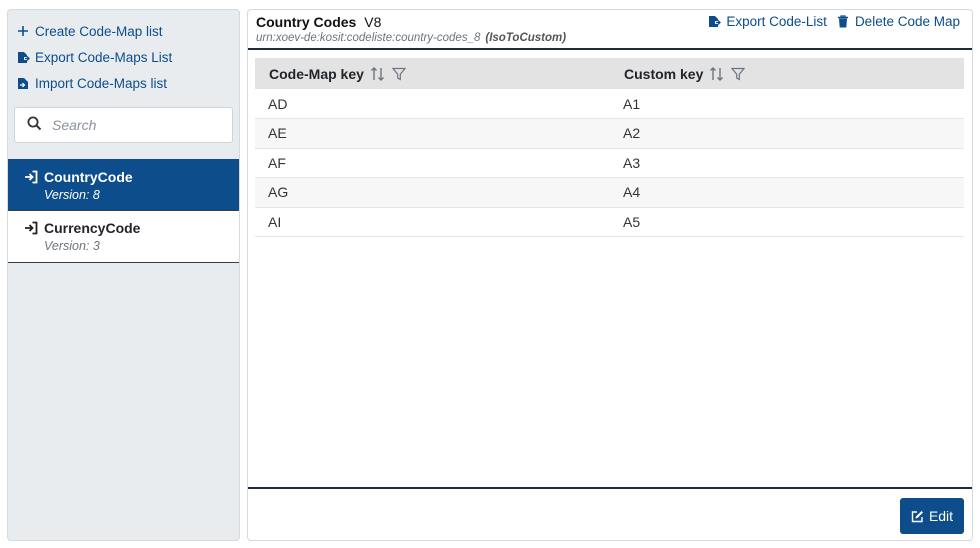 This screenshot has width=980, height=548. What do you see at coordinates (92, 228) in the screenshot?
I see `list-item-title: CurrencyCode` at bounding box center [92, 228].